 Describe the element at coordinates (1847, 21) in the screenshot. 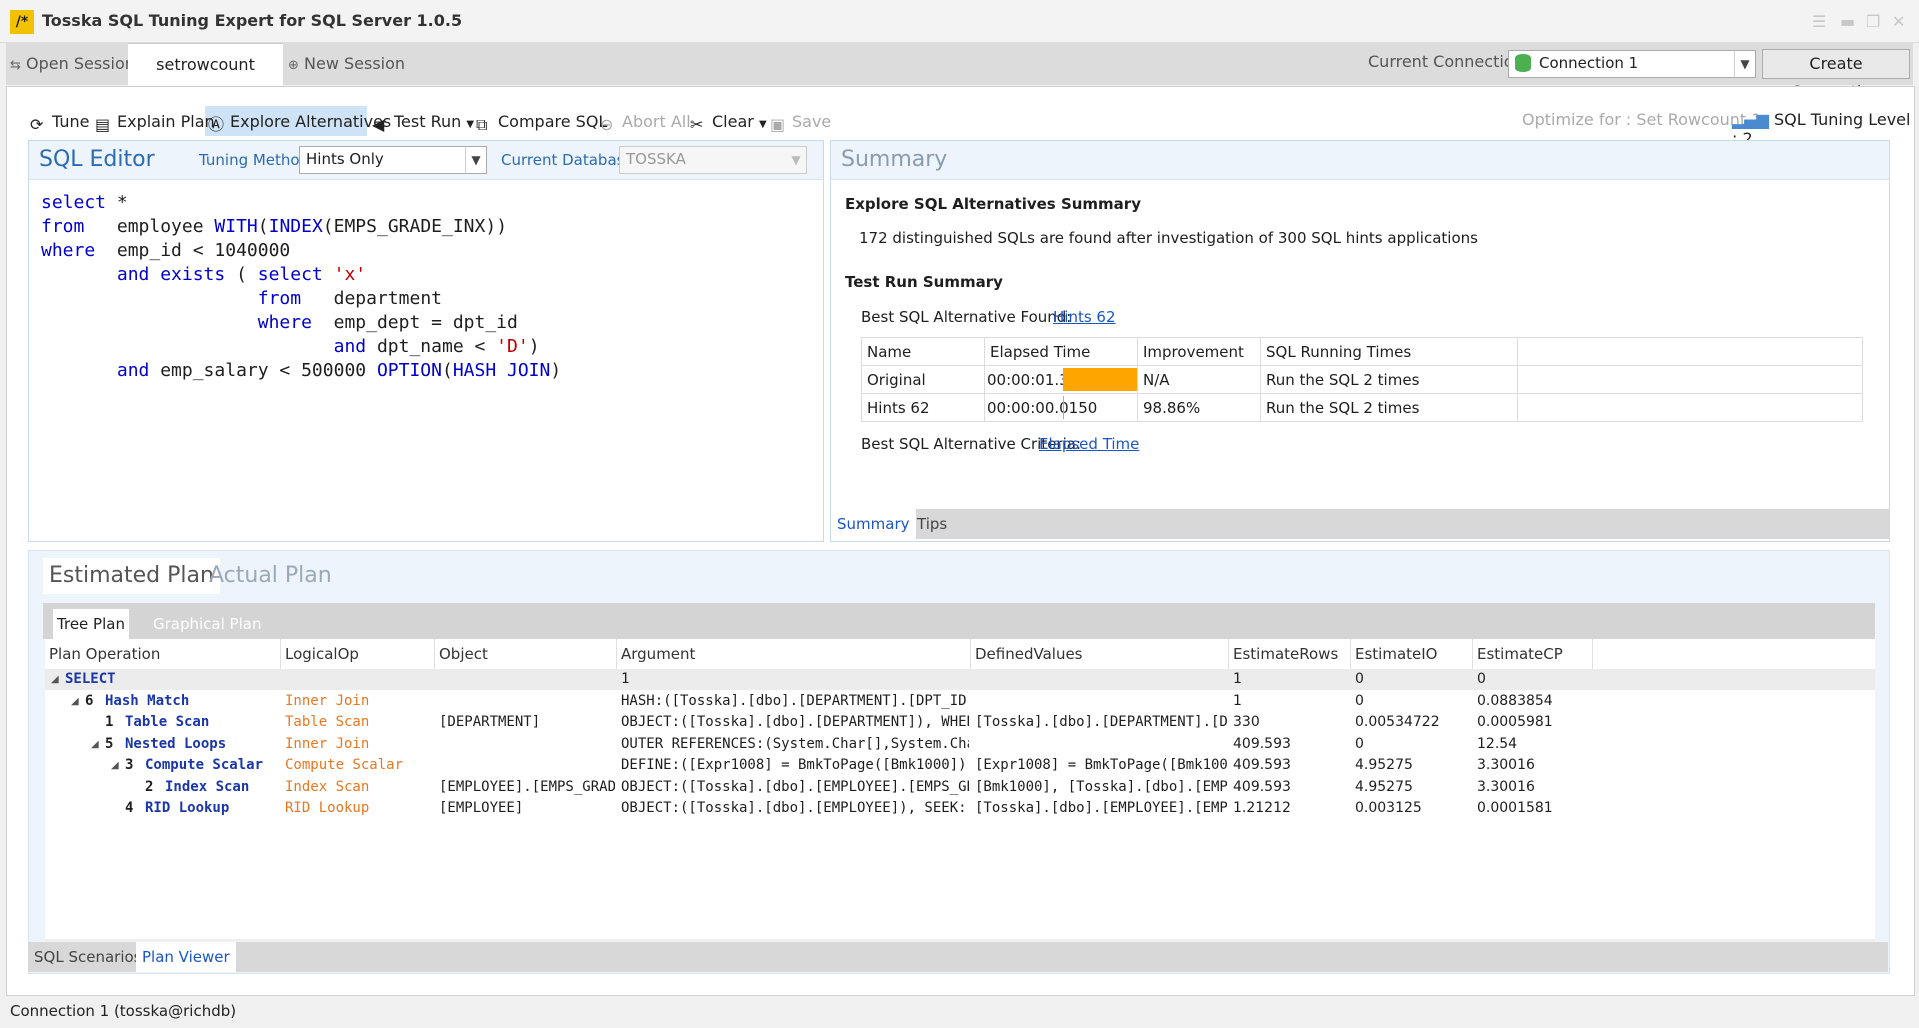

I see `minimize-icon: ▬` at that location.